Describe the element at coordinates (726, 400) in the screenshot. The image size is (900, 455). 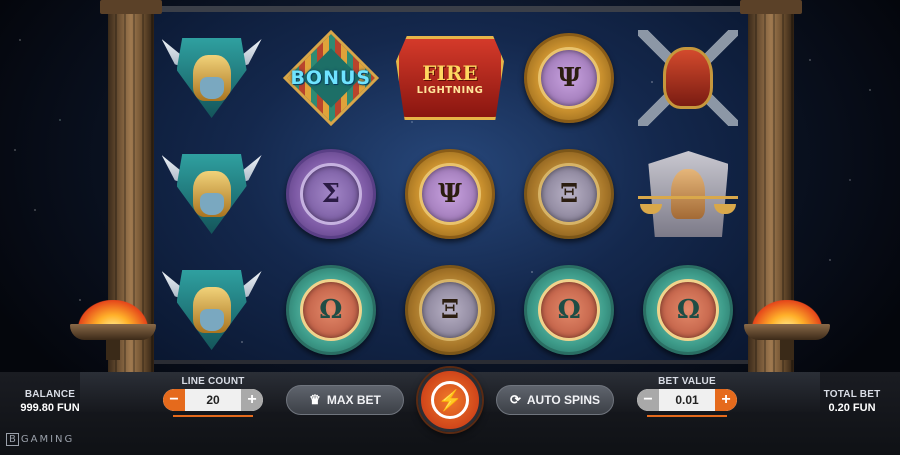
I see `bet-value-plus-button: +` at that location.